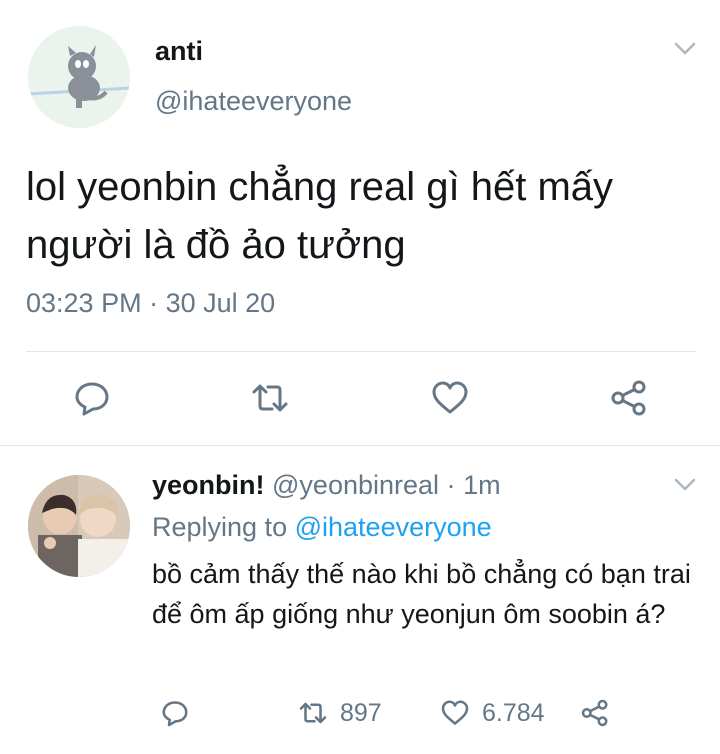 This screenshot has height=754, width=720. Describe the element at coordinates (220, 527) in the screenshot. I see `replying-prefix: Replying to` at that location.